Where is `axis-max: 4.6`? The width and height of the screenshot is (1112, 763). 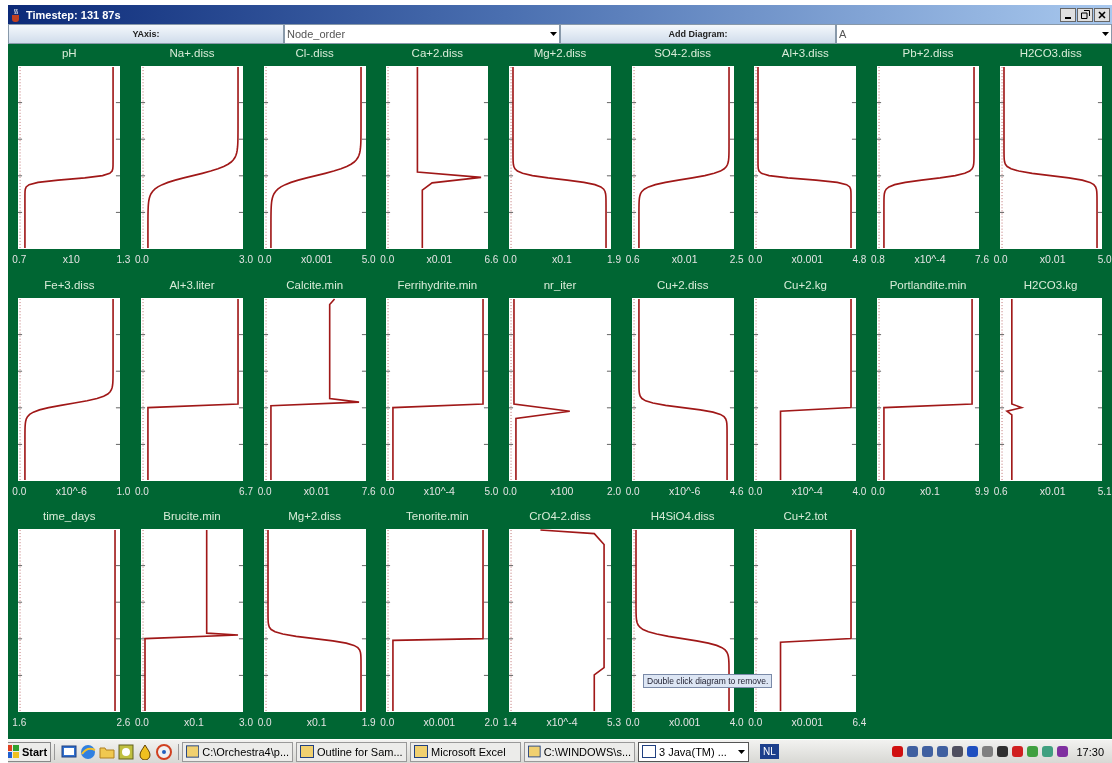
axis-max: 4.6 is located at coordinates (736, 491).